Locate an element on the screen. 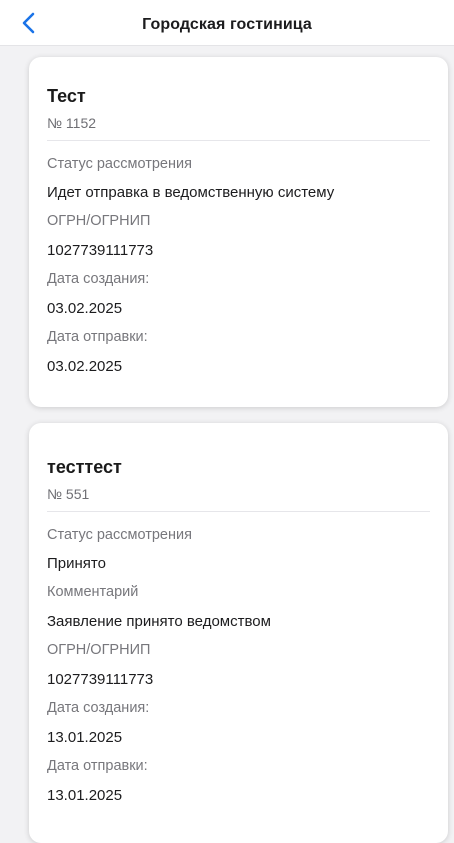 This screenshot has width=454, height=843. field-label: Комментарий is located at coordinates (93, 592).